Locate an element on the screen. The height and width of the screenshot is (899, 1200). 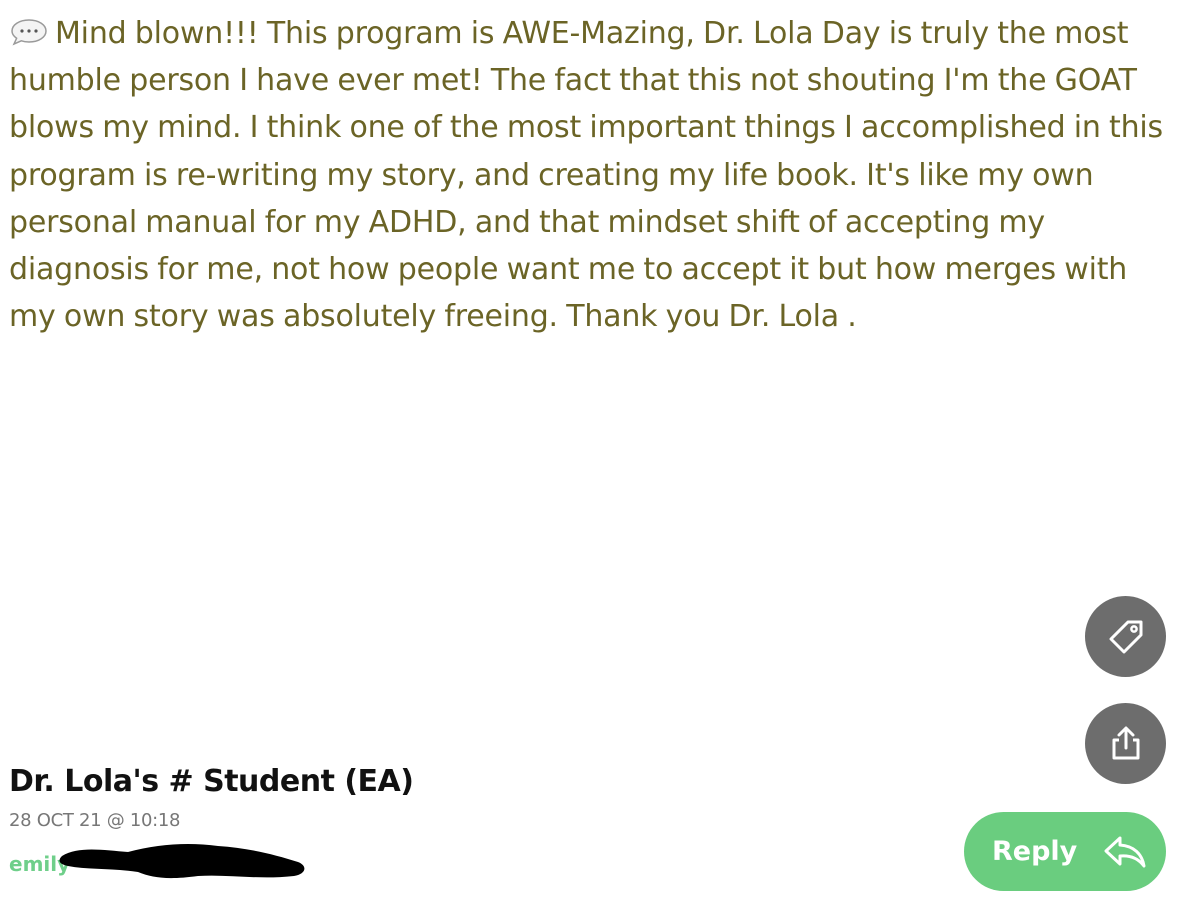
reply-label: Reply is located at coordinates (1035, 851).